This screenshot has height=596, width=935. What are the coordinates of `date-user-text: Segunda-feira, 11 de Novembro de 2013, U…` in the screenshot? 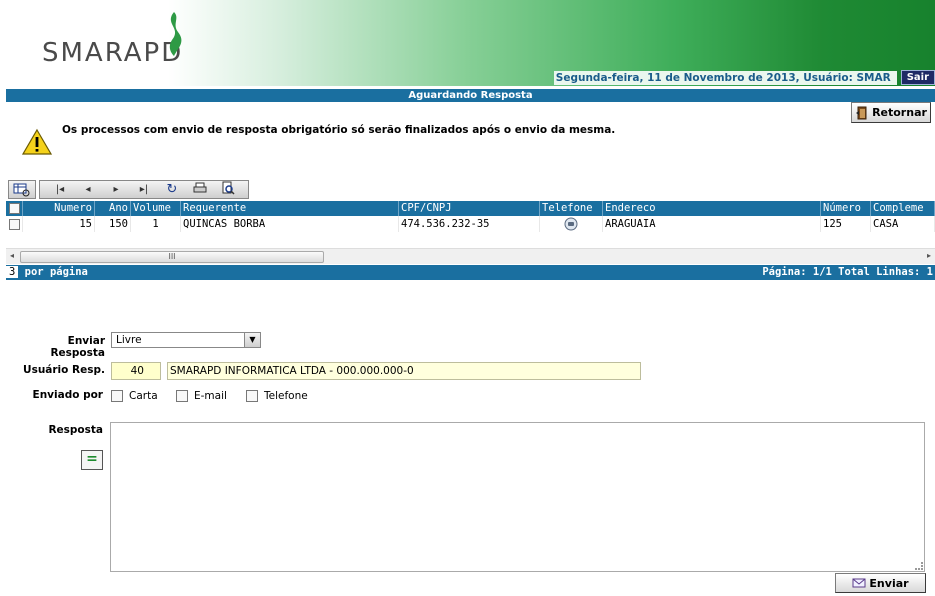 It's located at (725, 77).